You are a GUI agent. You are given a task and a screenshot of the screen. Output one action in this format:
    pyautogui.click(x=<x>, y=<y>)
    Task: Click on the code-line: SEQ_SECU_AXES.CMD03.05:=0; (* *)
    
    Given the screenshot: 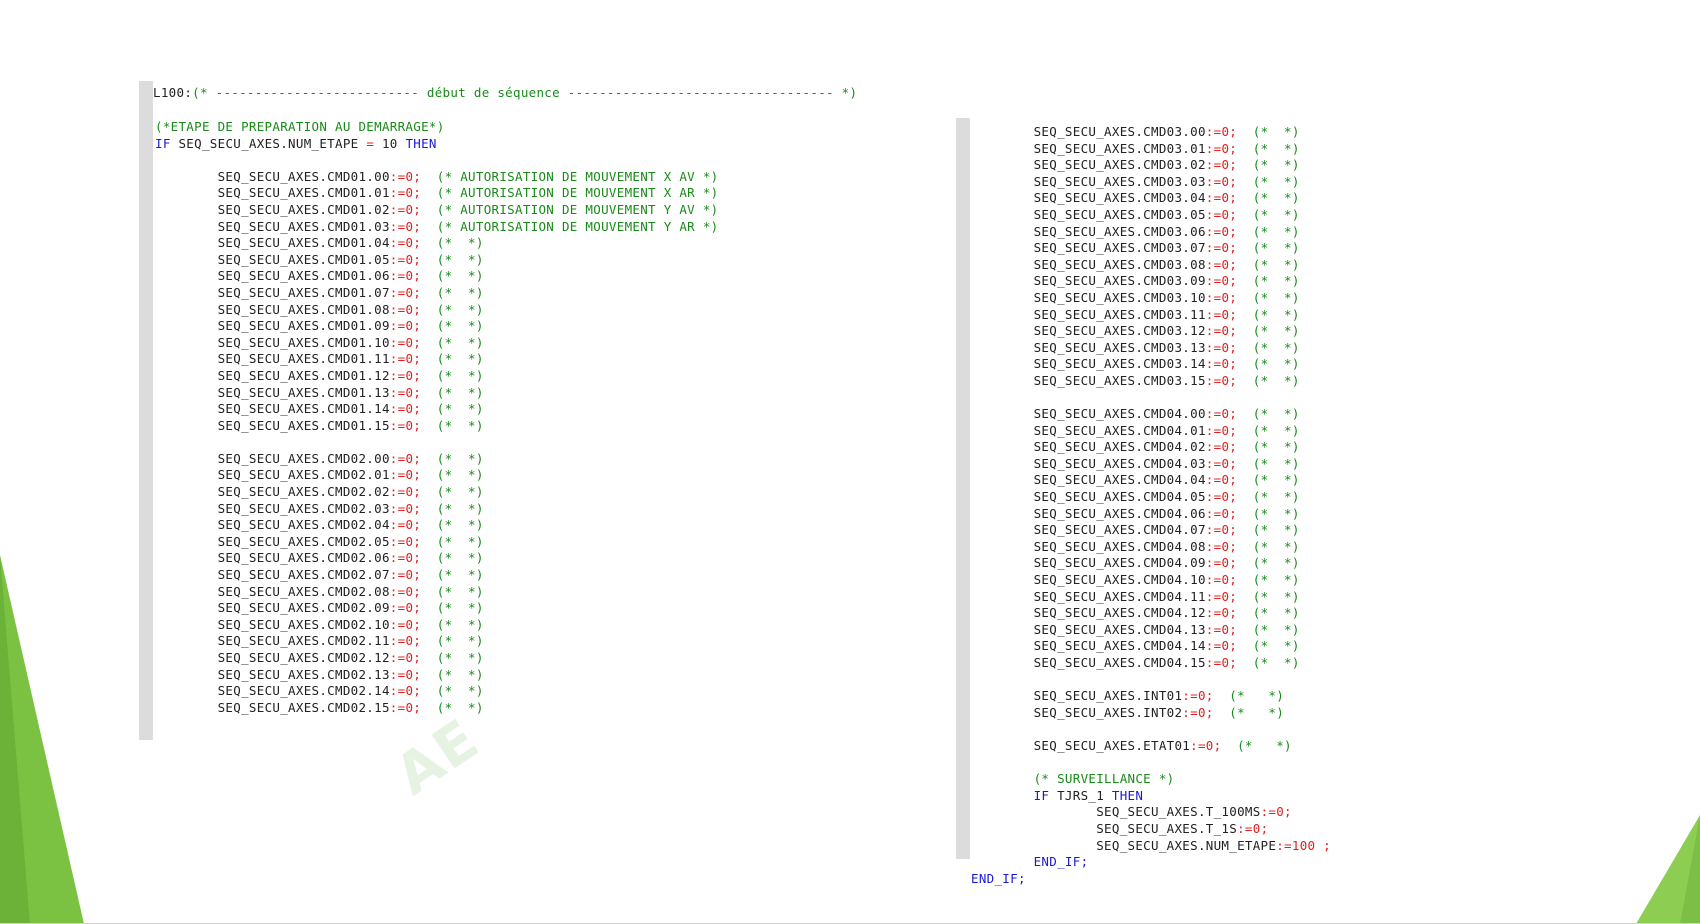 What is the action you would take?
    pyautogui.click(x=1151, y=215)
    